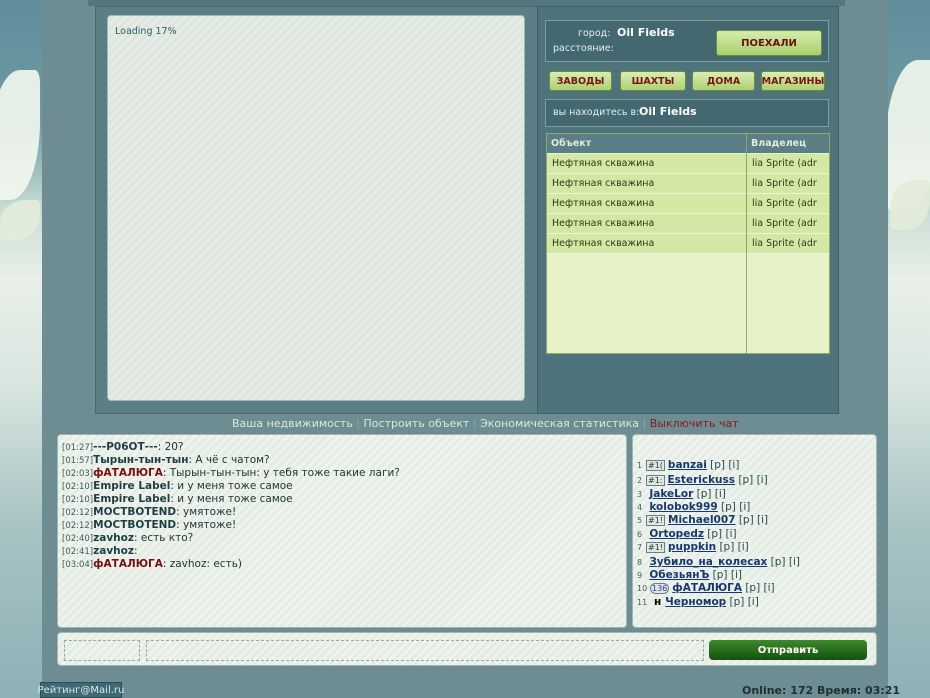 The height and width of the screenshot is (698, 930). I want to click on list-item: 9 ОбезьянЪ [p] [i], so click(689, 575).